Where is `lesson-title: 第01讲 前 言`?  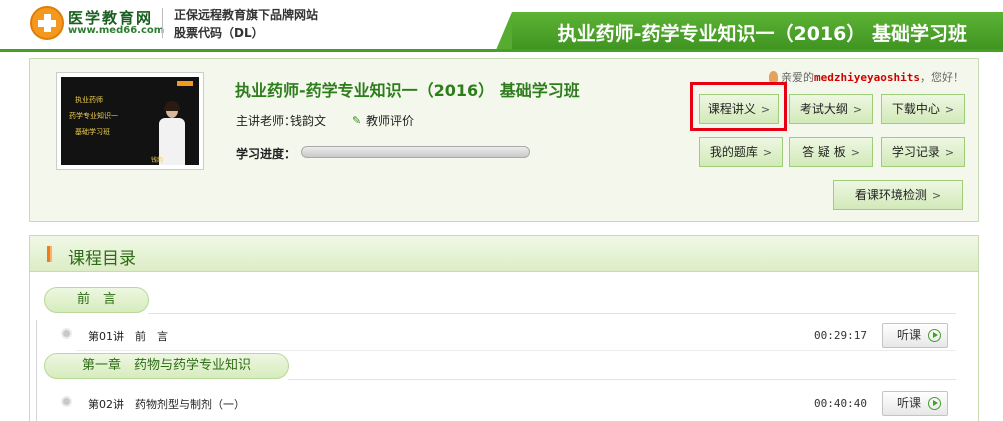 lesson-title: 第01讲 前 言 is located at coordinates (128, 336).